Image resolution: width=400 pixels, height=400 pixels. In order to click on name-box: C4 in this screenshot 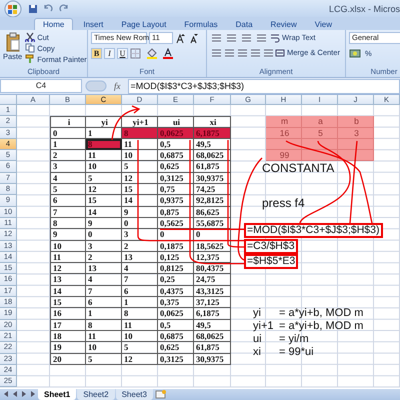, I will do `click(41, 86)`.